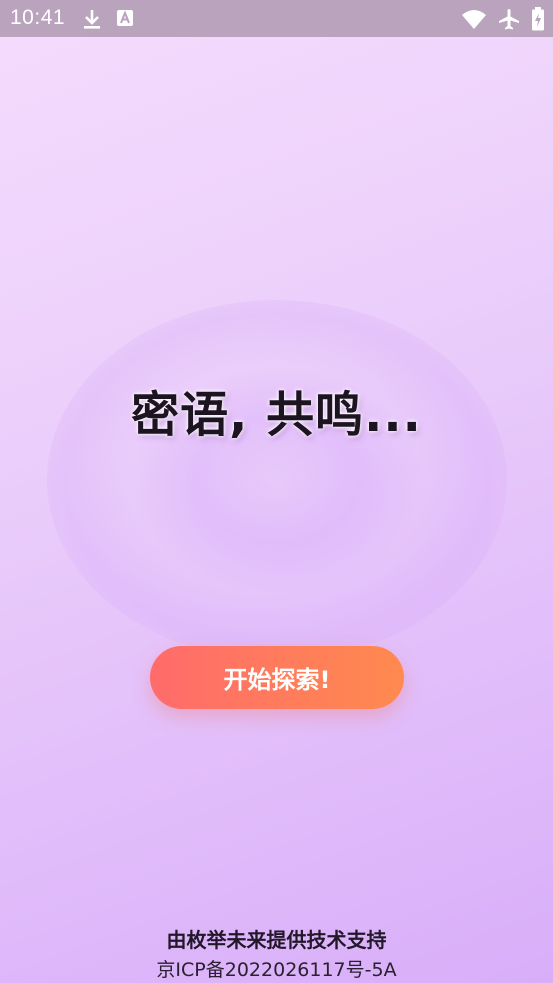 The height and width of the screenshot is (983, 553). I want to click on wifi-icon, so click(474, 19).